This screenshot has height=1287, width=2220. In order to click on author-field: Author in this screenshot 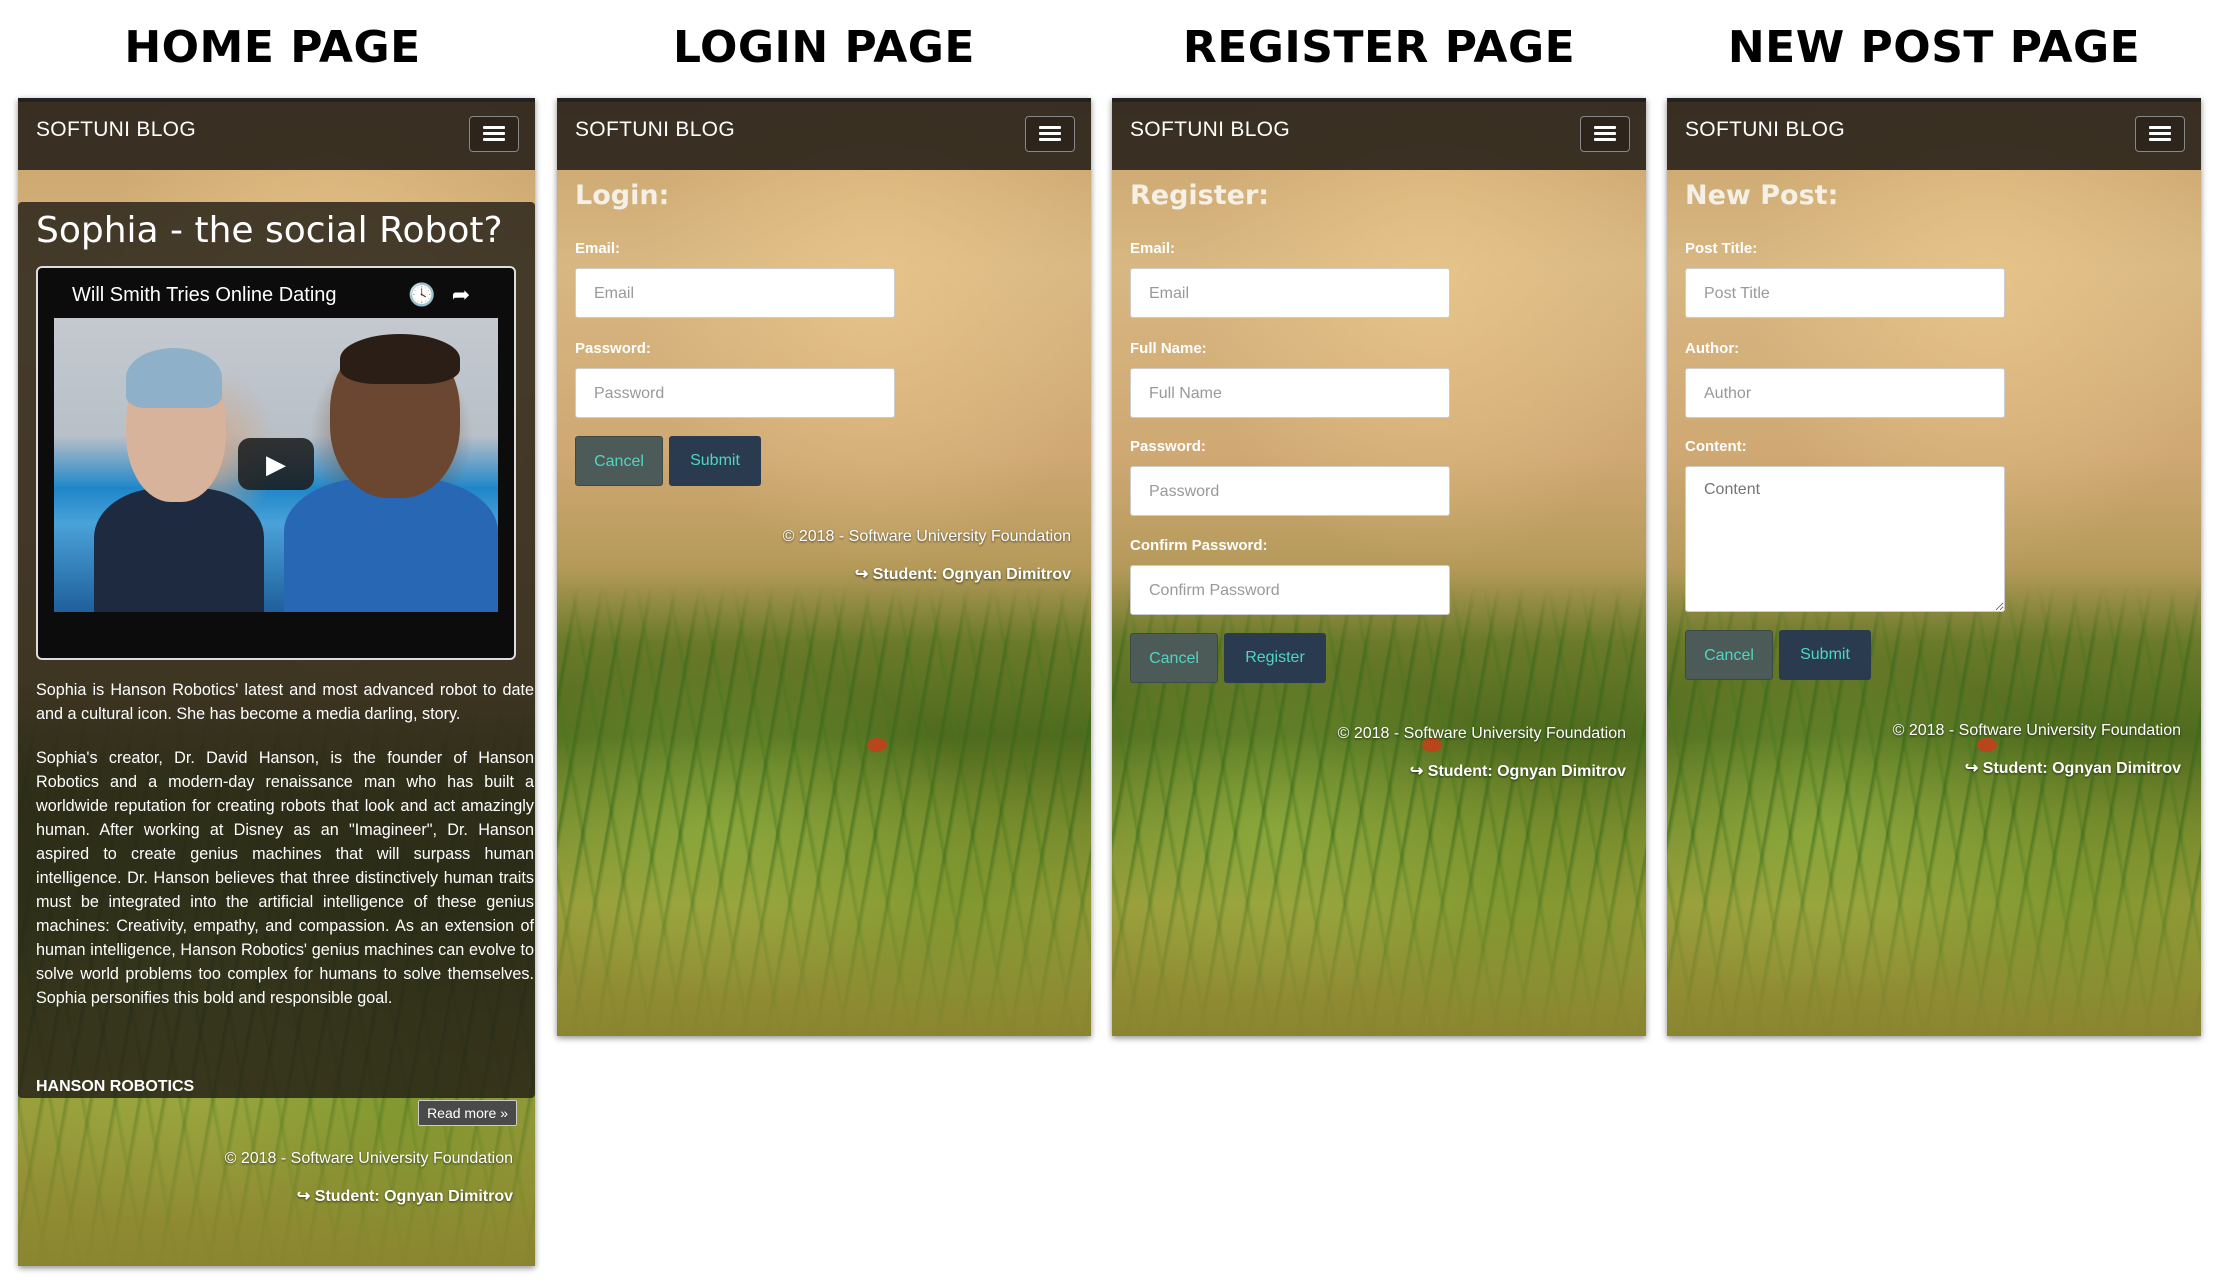, I will do `click(1845, 393)`.